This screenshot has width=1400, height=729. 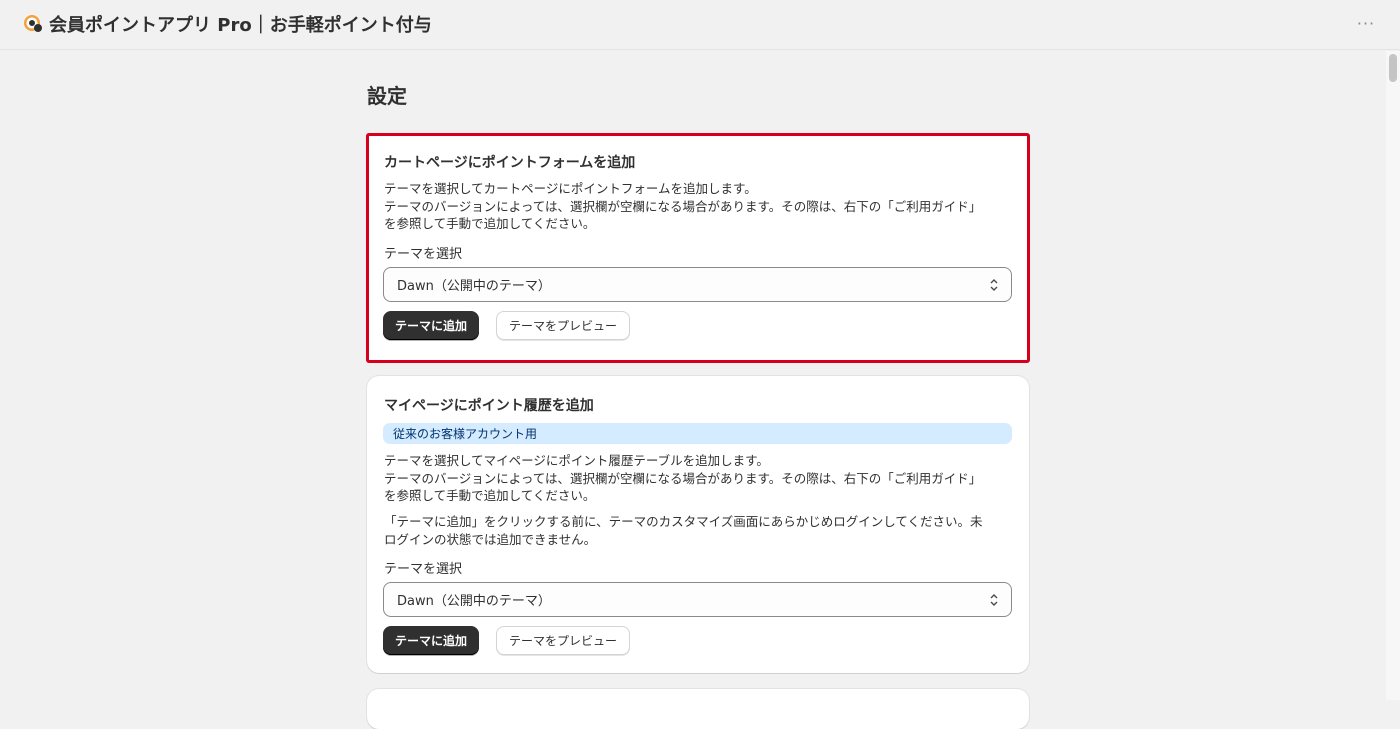 I want to click on next-settings-card, so click(x=698, y=709).